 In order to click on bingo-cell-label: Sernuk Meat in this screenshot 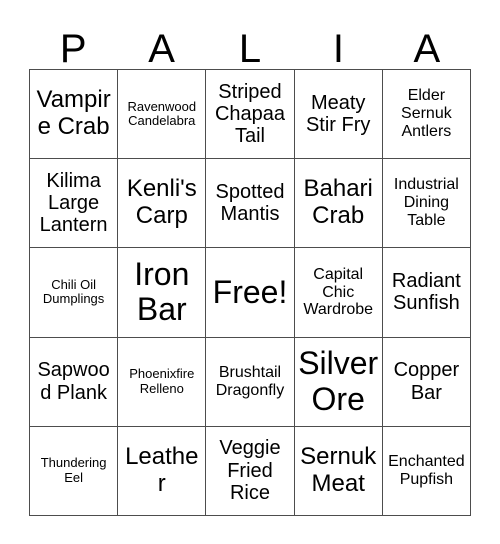, I will do `click(338, 470)`.